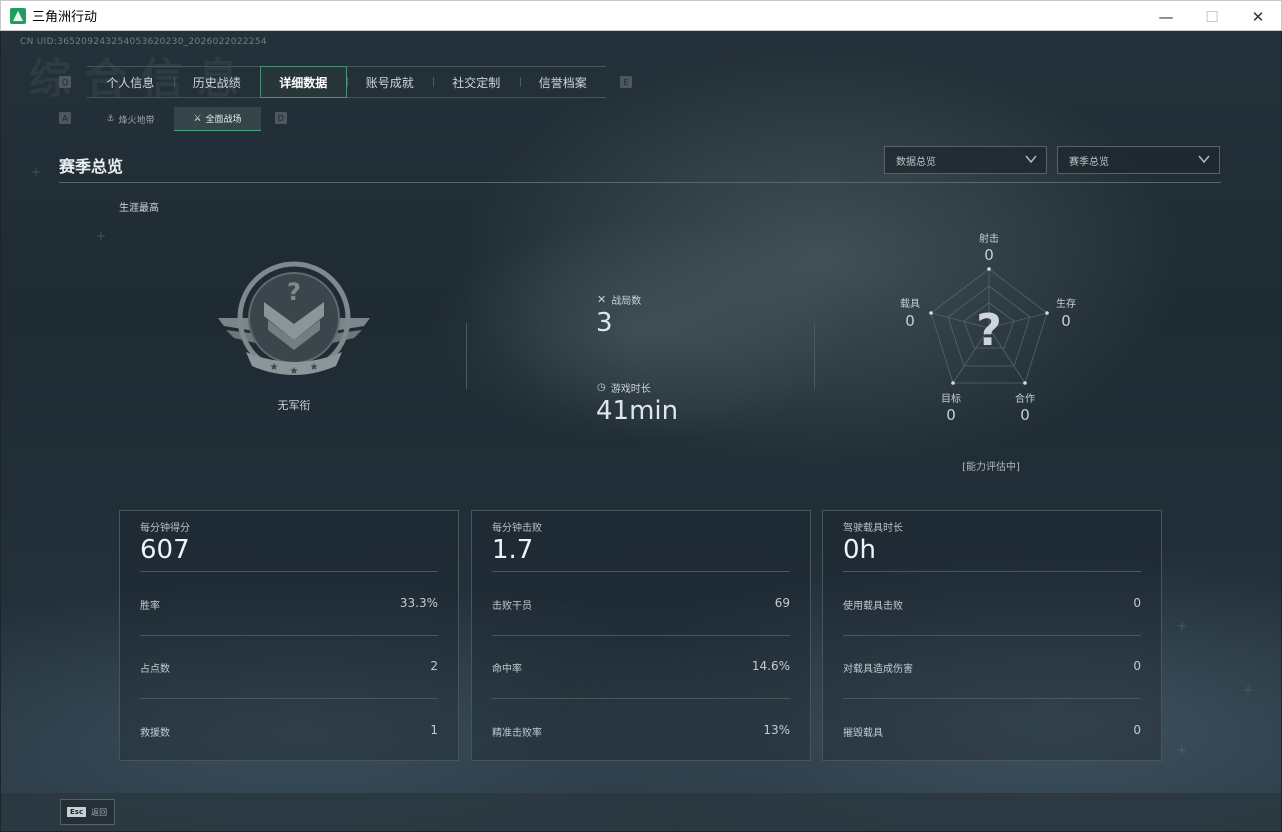  Describe the element at coordinates (517, 528) in the screenshot. I see `card-title: 每分钟击败` at that location.